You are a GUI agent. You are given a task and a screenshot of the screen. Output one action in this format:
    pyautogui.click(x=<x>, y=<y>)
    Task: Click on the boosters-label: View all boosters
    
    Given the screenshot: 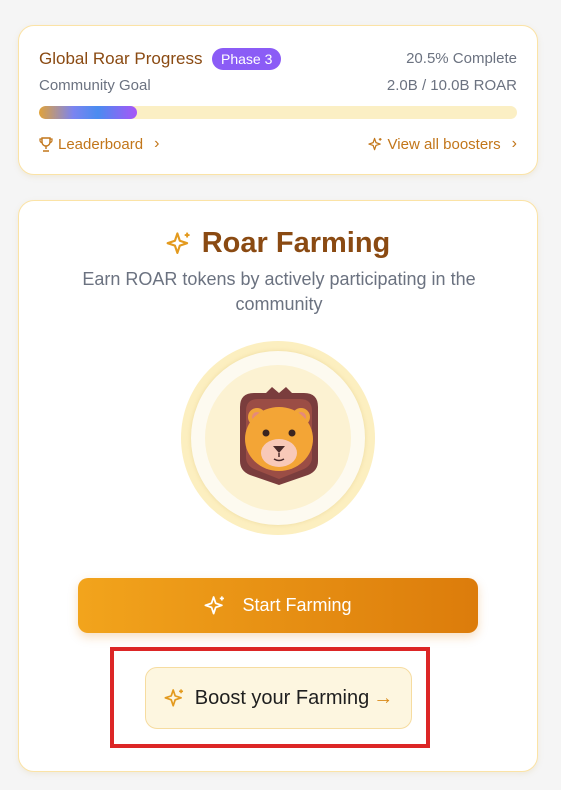 What is the action you would take?
    pyautogui.click(x=444, y=144)
    